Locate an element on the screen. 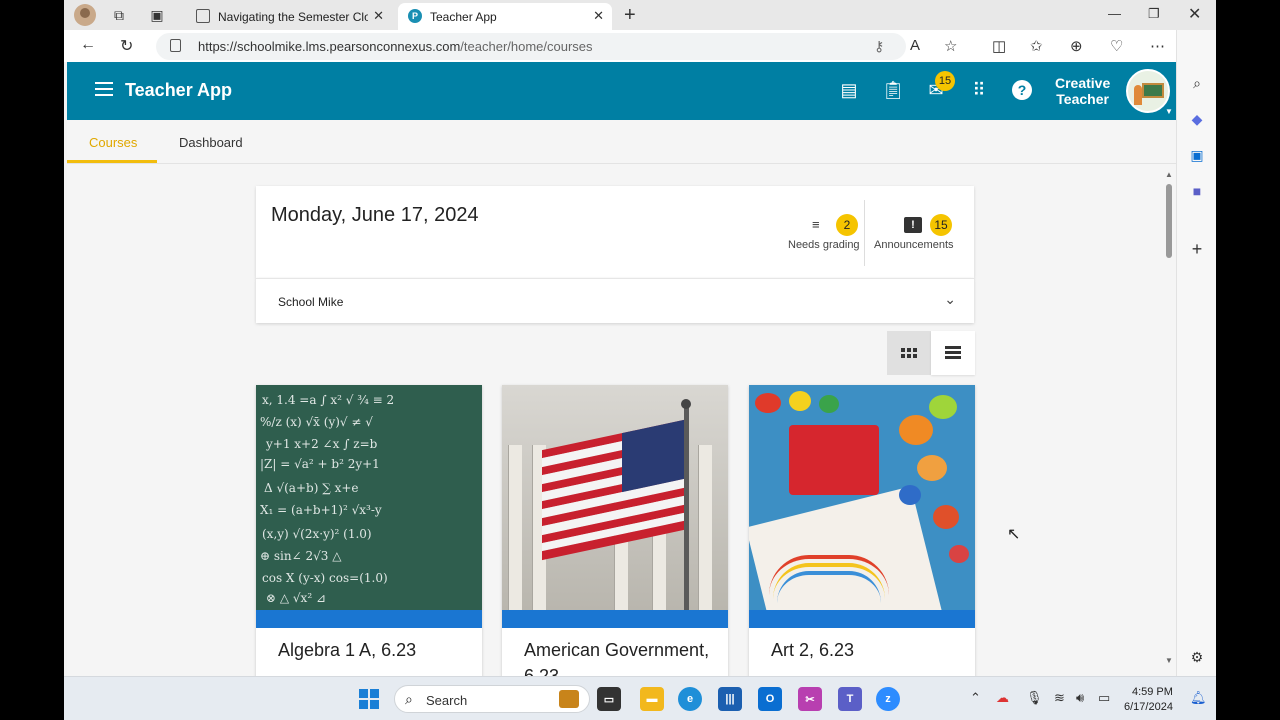 This screenshot has width=1280, height=720. outlook-icon: O is located at coordinates (770, 699).